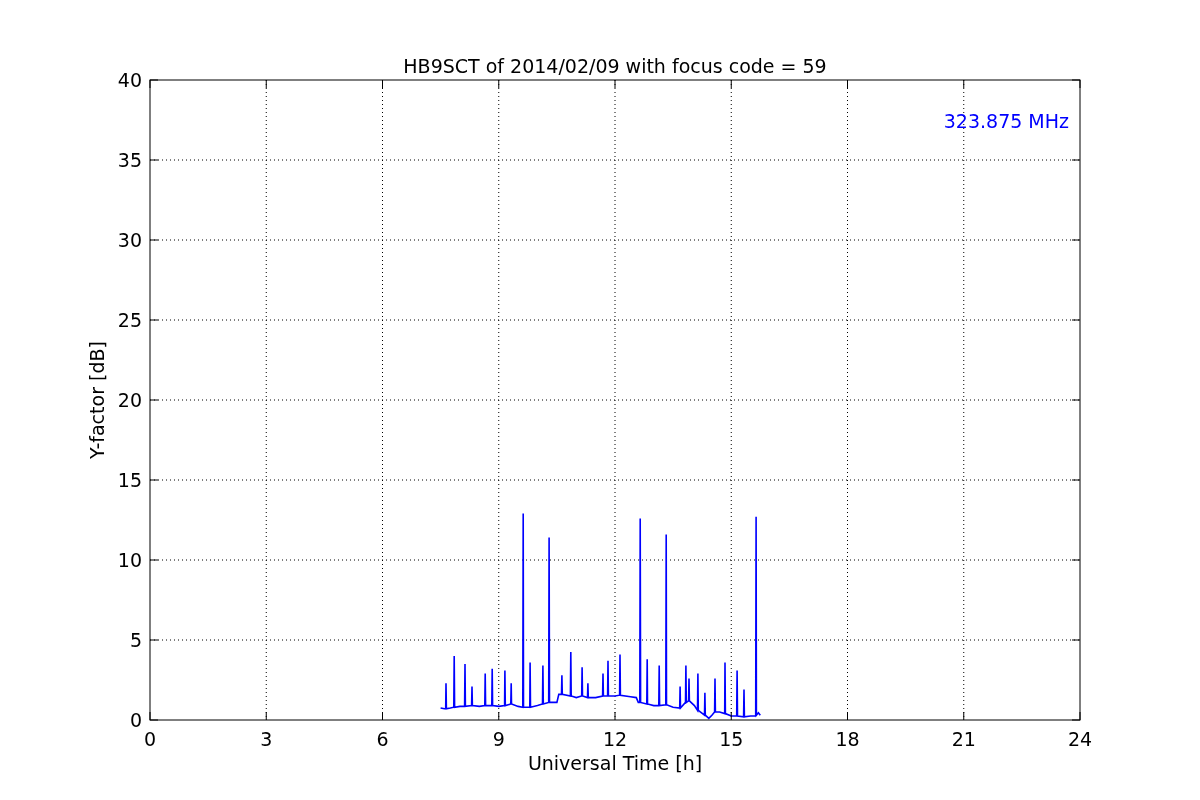 The image size is (1200, 800). I want to click on y-tick-label: 15, so click(129, 480).